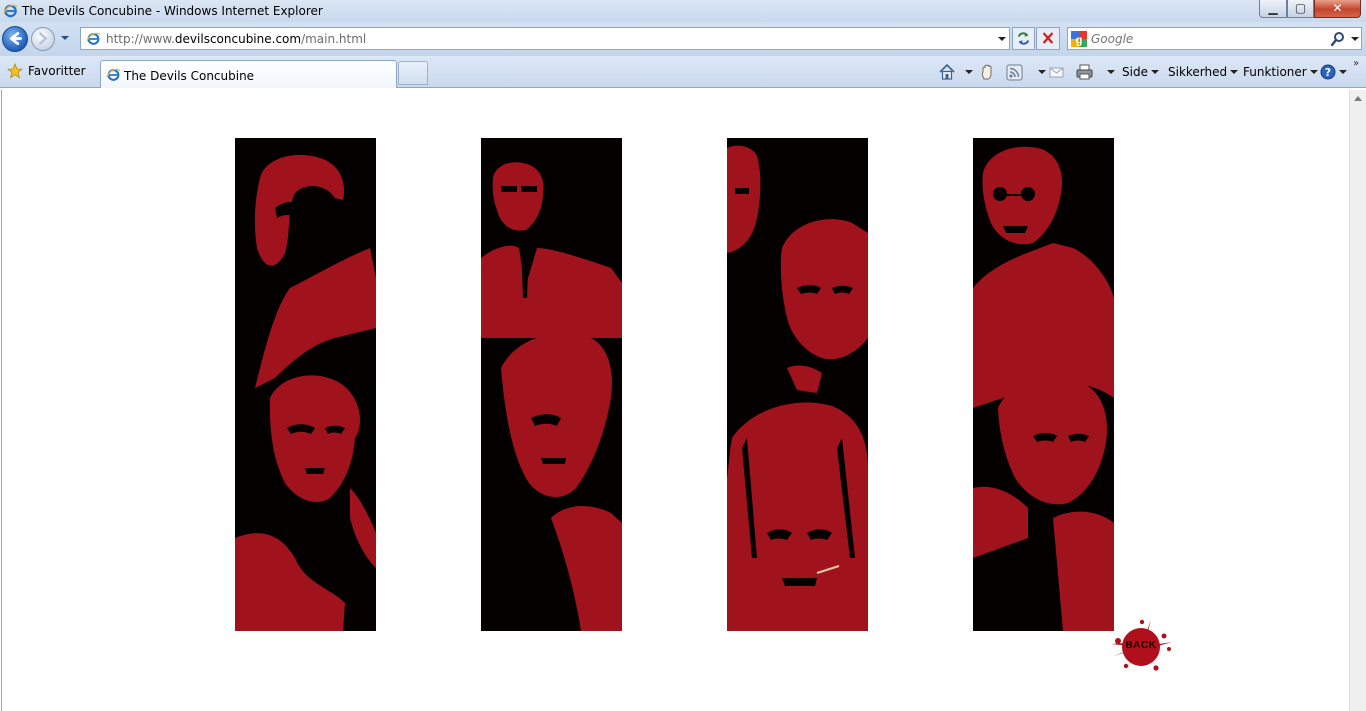  I want to click on page-menu-dropdown-icon, so click(1154, 72).